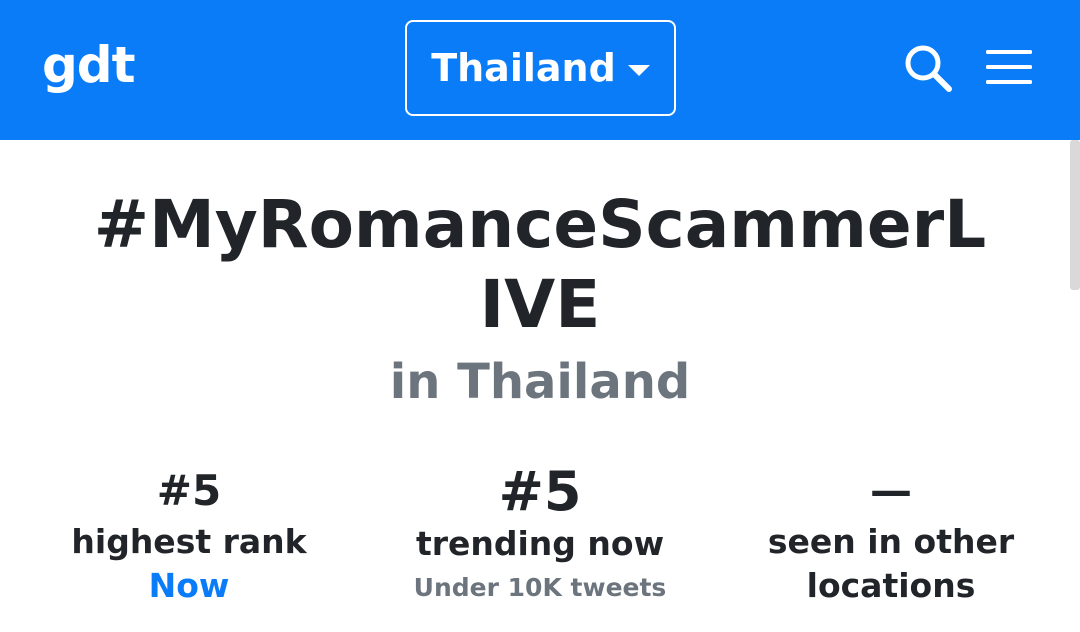  I want to click on country-label: Thailand, so click(523, 68).